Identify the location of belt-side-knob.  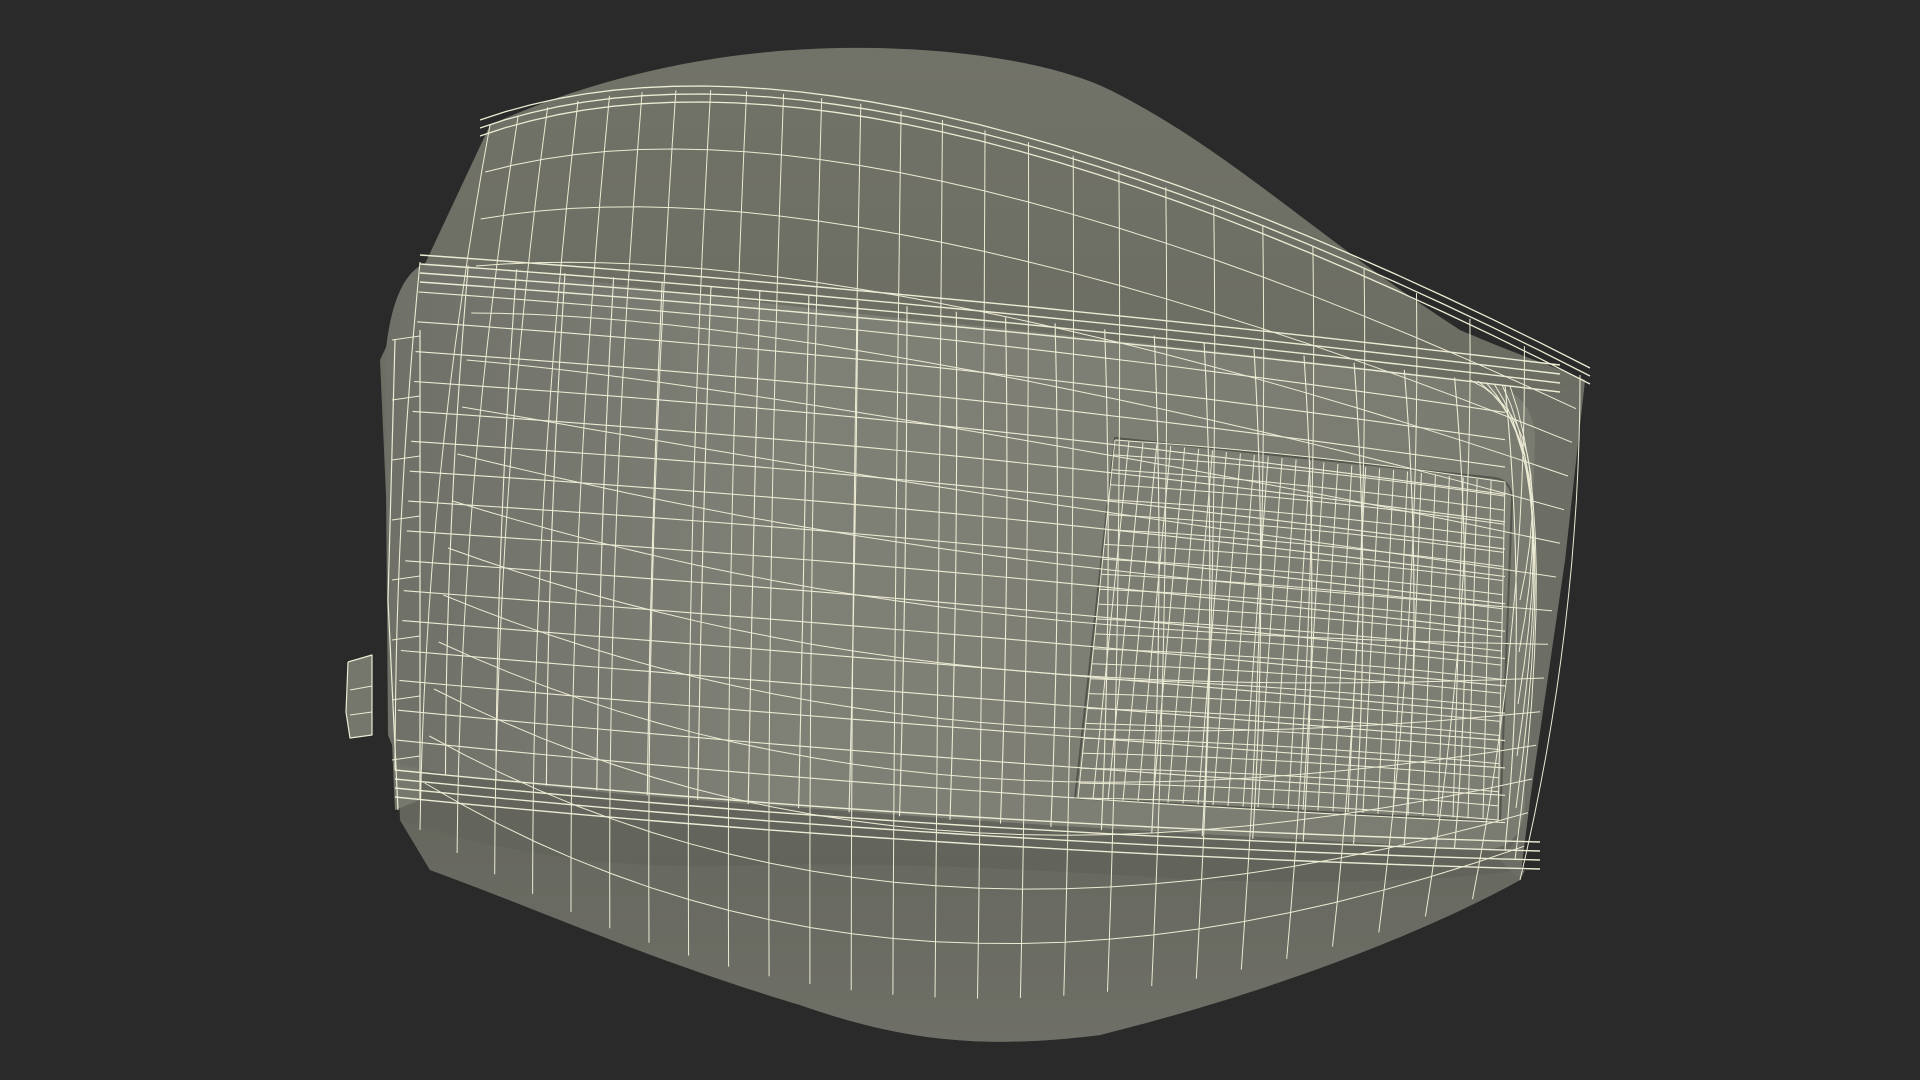
(359, 696).